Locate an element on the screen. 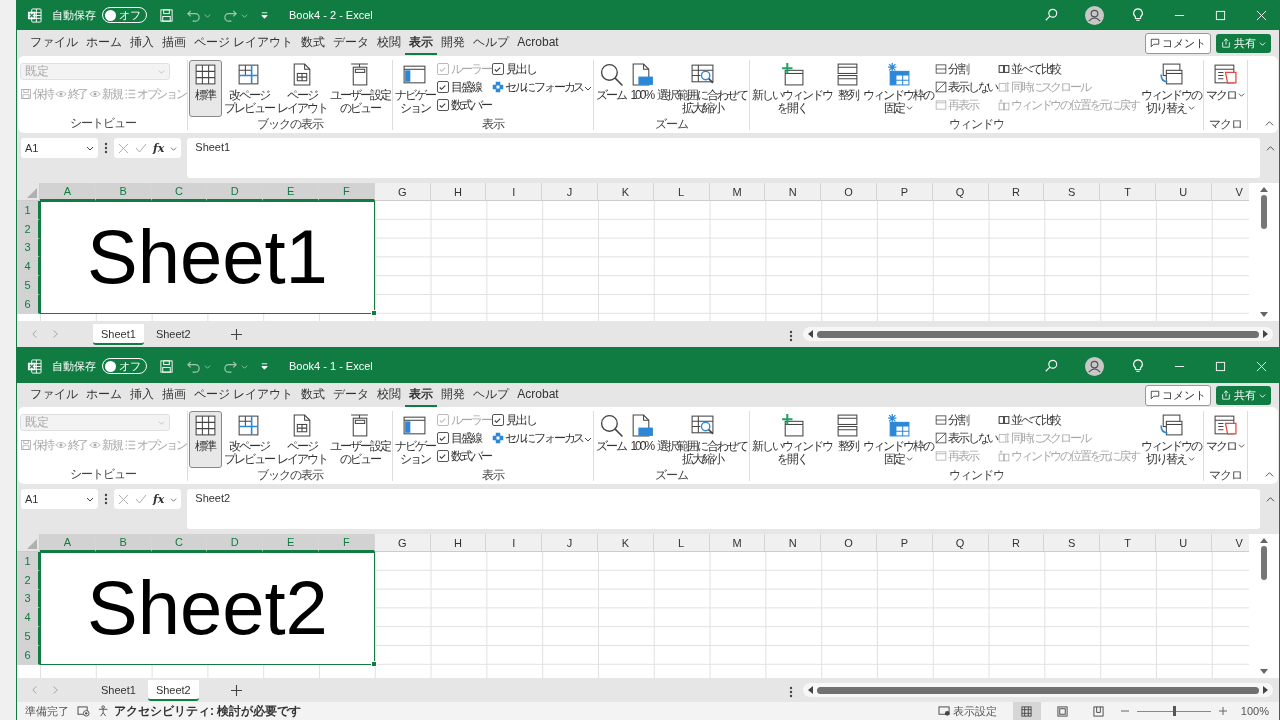  column-header: D is located at coordinates (235, 543).